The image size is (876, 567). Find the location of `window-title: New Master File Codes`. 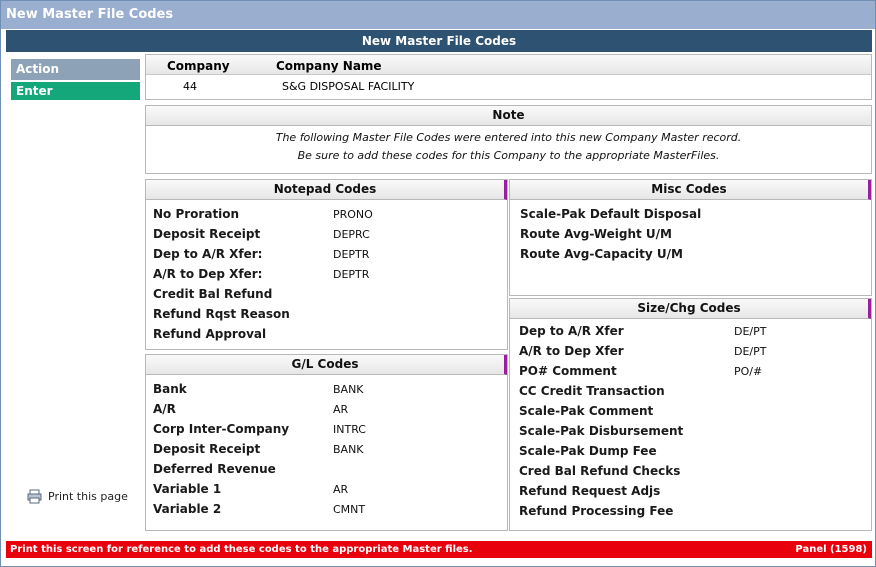

window-title: New Master File Codes is located at coordinates (438, 15).